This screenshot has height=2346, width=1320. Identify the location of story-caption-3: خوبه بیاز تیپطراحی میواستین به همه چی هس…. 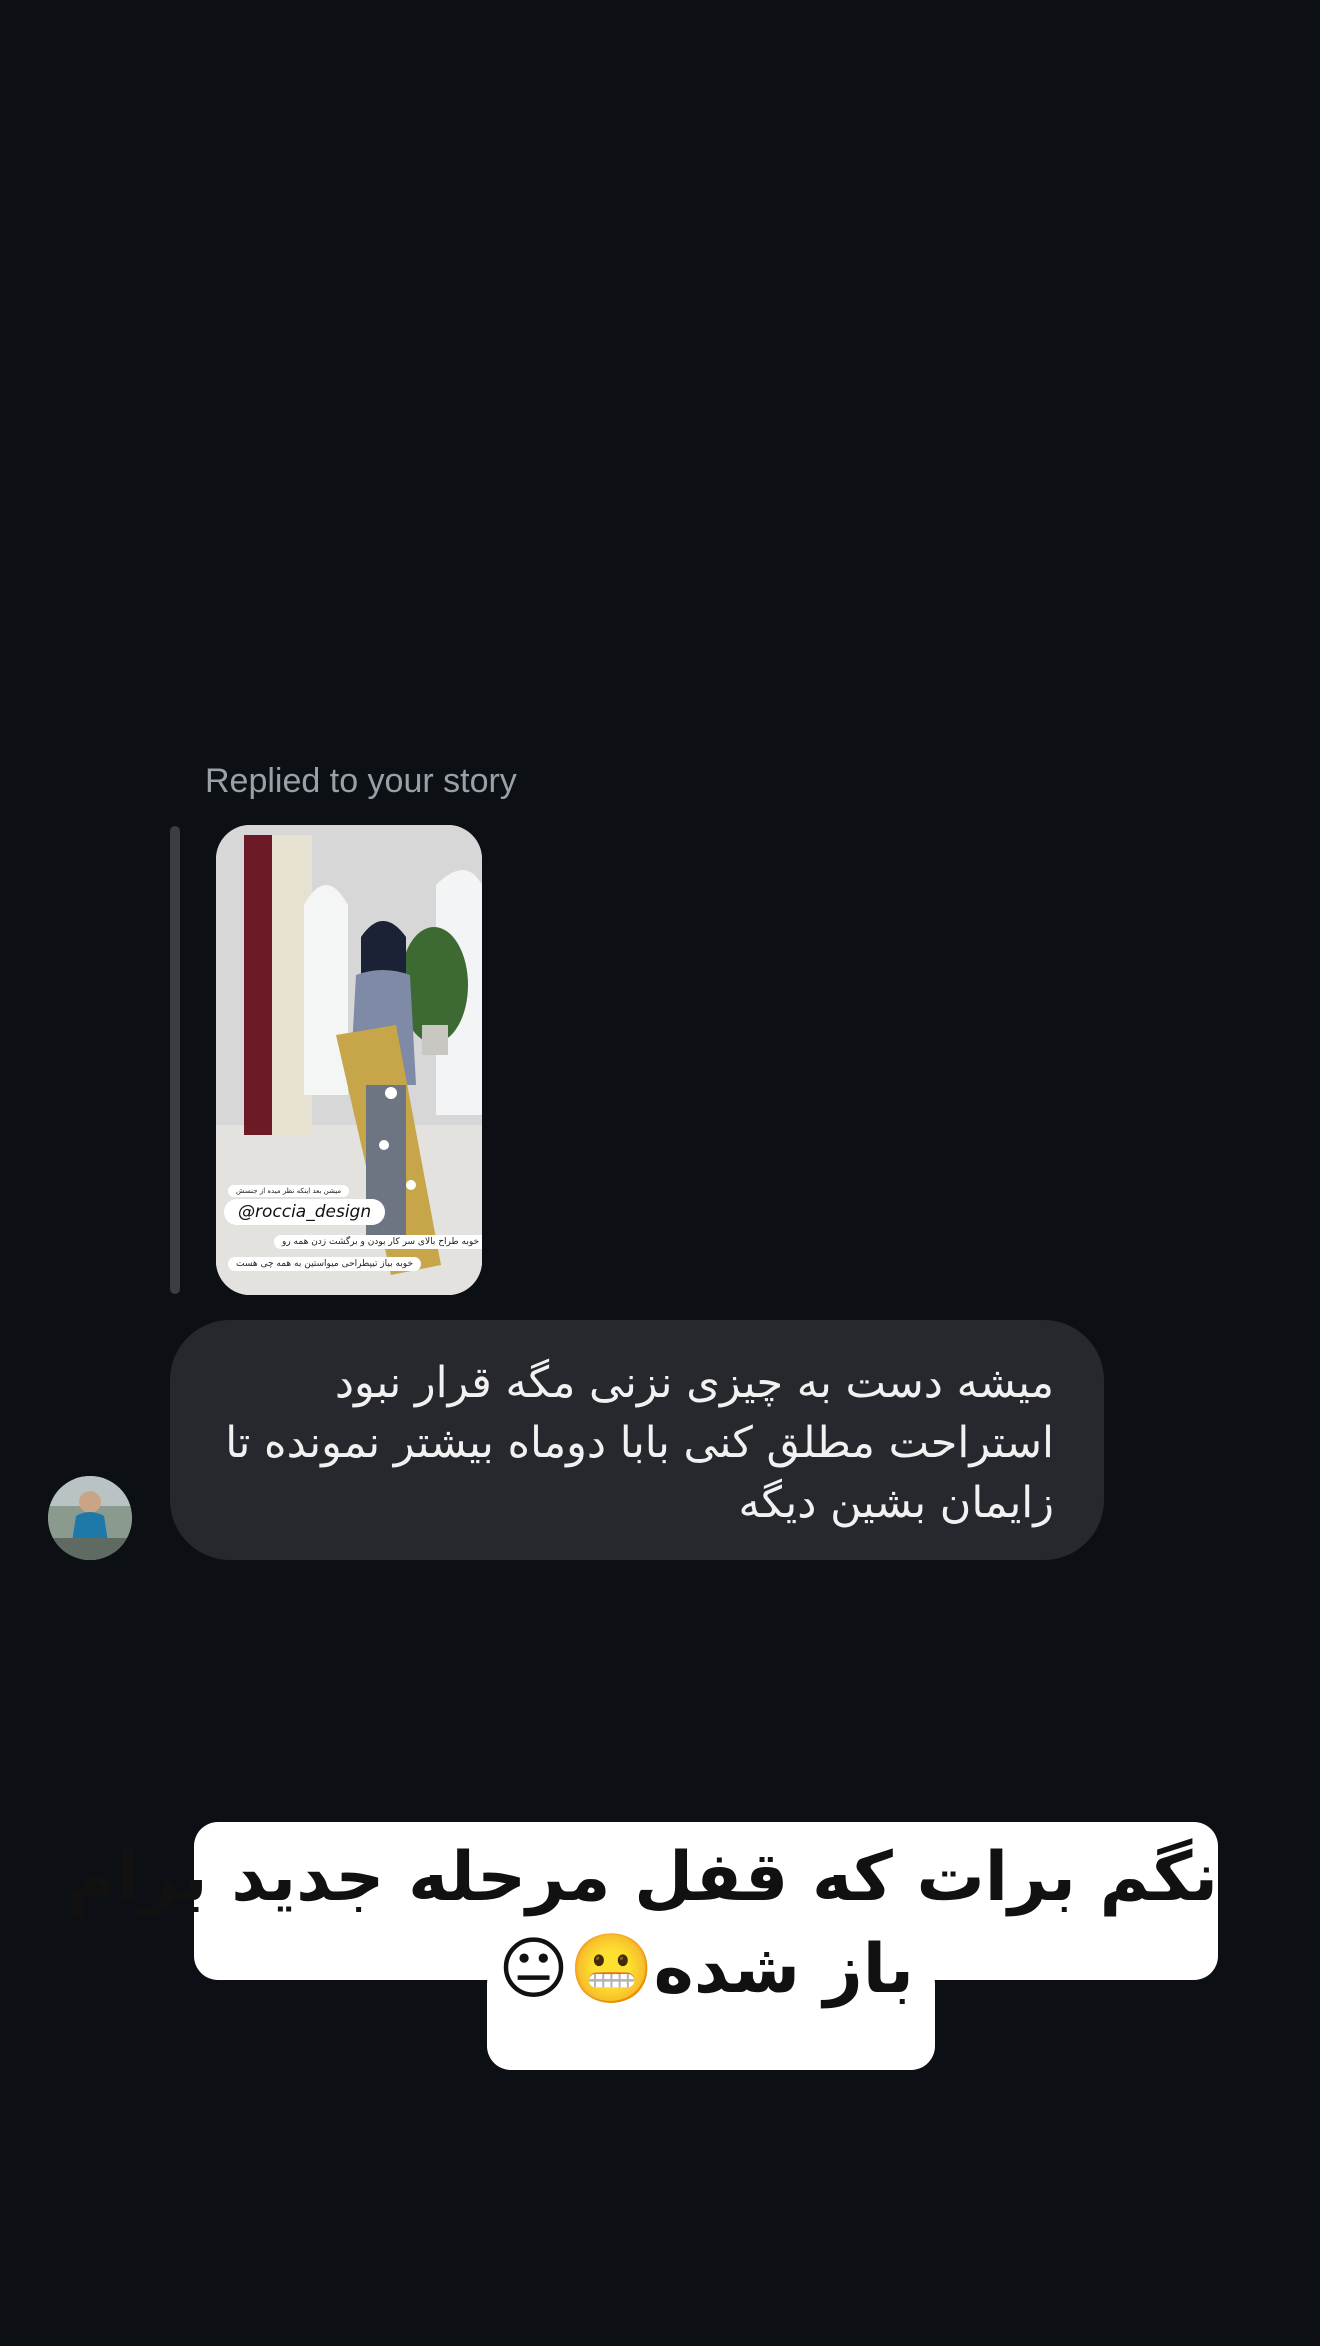
(325, 1264).